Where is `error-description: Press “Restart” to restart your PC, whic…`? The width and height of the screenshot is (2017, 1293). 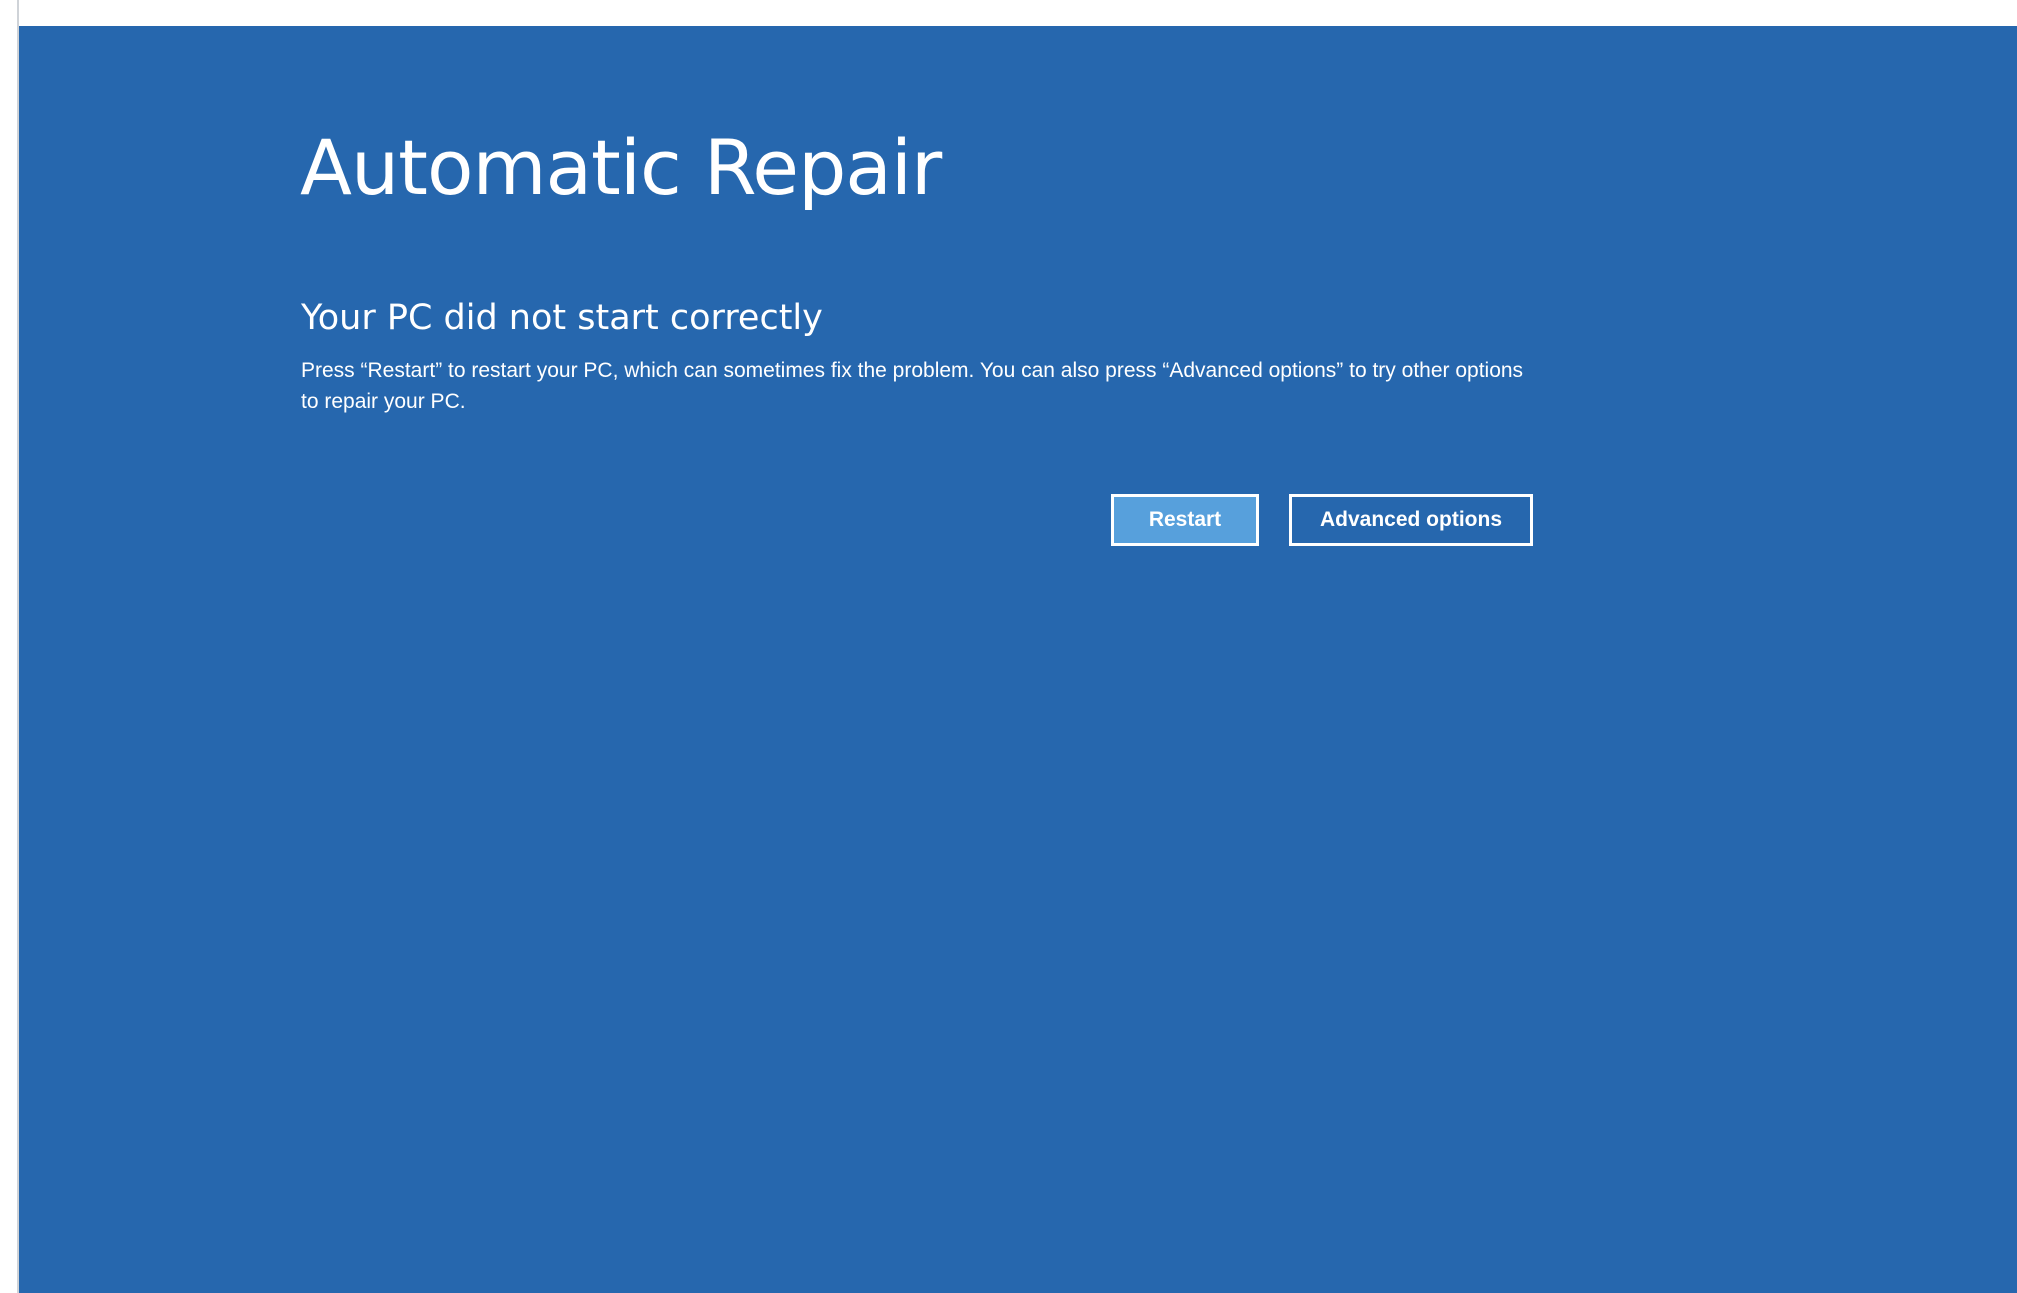
error-description: Press “Restart” to restart your PC, whic… is located at coordinates (912, 386).